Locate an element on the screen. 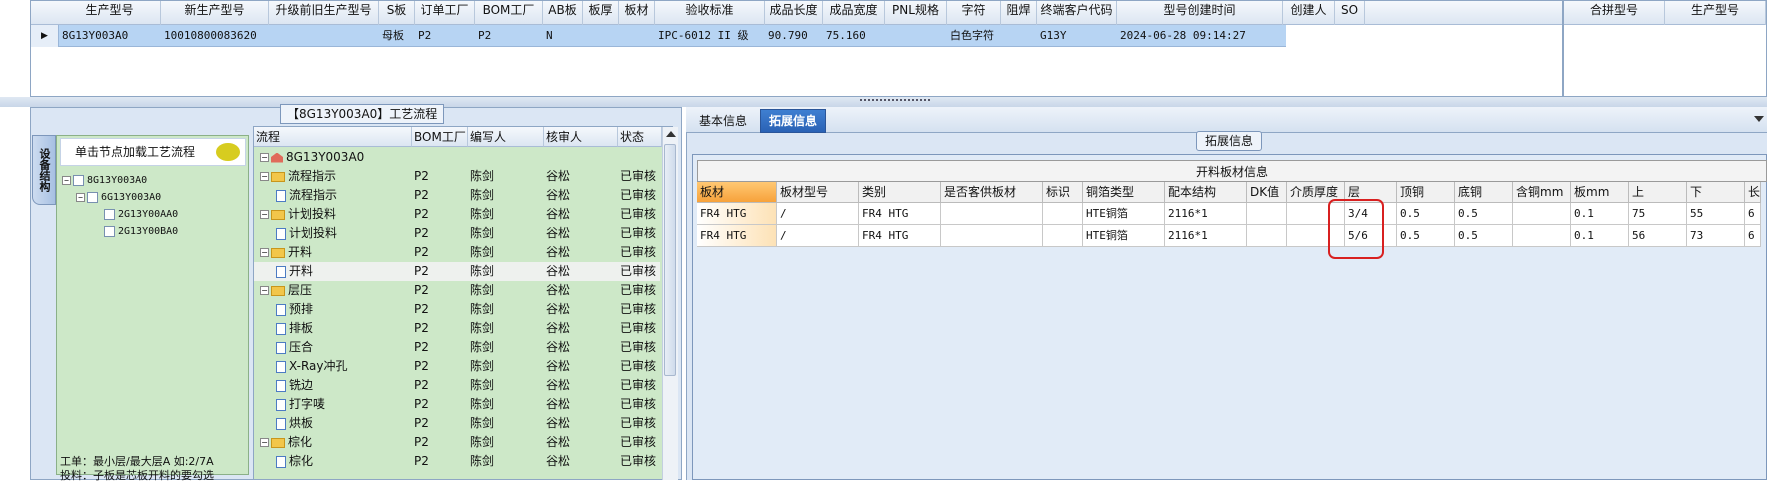 The height and width of the screenshot is (483, 1767). col-header: 阻焊 is located at coordinates (1019, 13).